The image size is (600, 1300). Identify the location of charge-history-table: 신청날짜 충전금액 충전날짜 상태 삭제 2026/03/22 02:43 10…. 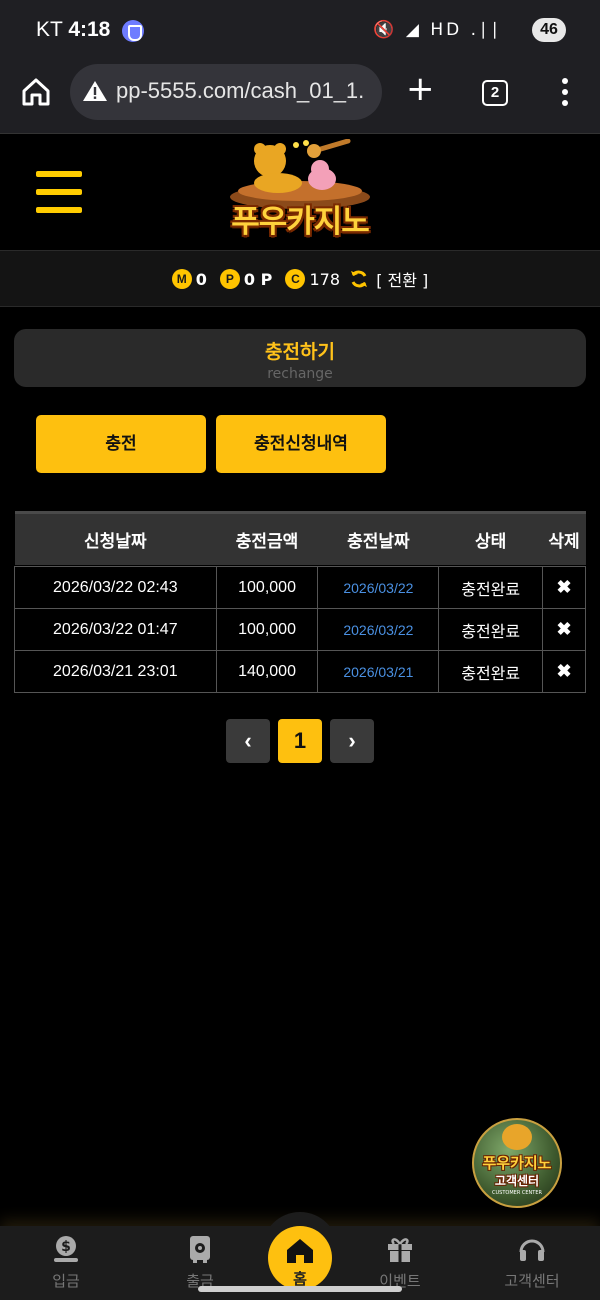
(300, 602).